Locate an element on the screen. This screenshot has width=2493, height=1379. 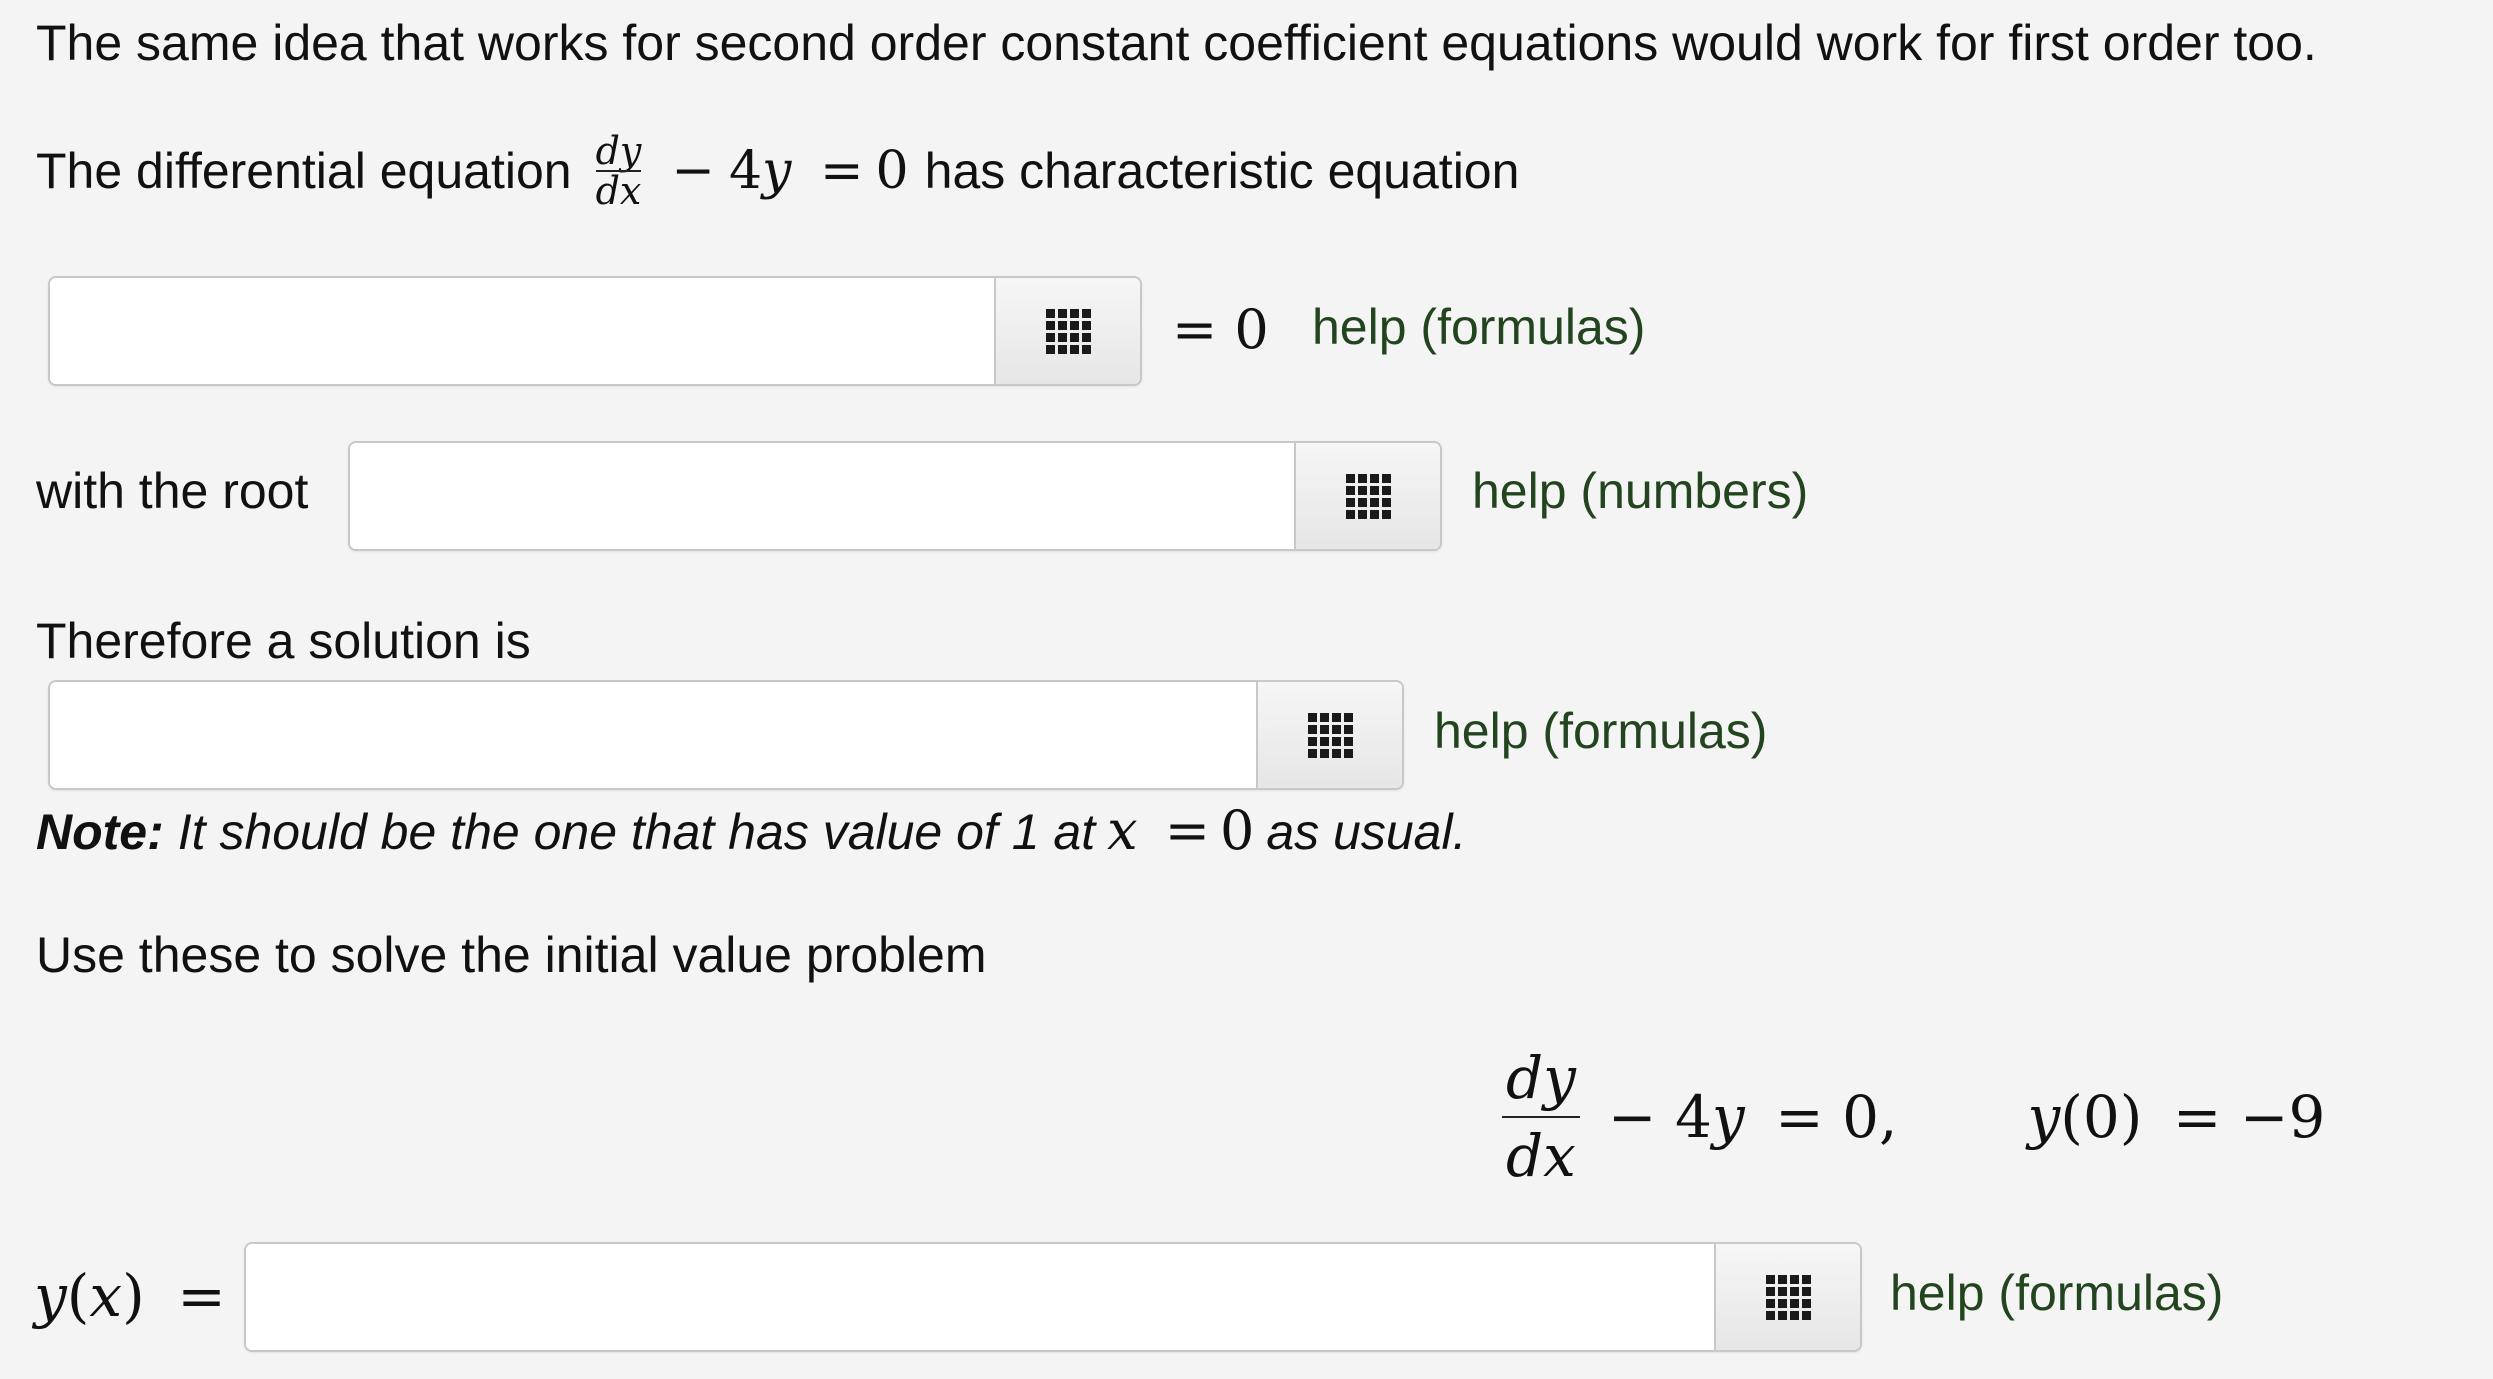
answer-label: y(x) = is located at coordinates (130, 1296).